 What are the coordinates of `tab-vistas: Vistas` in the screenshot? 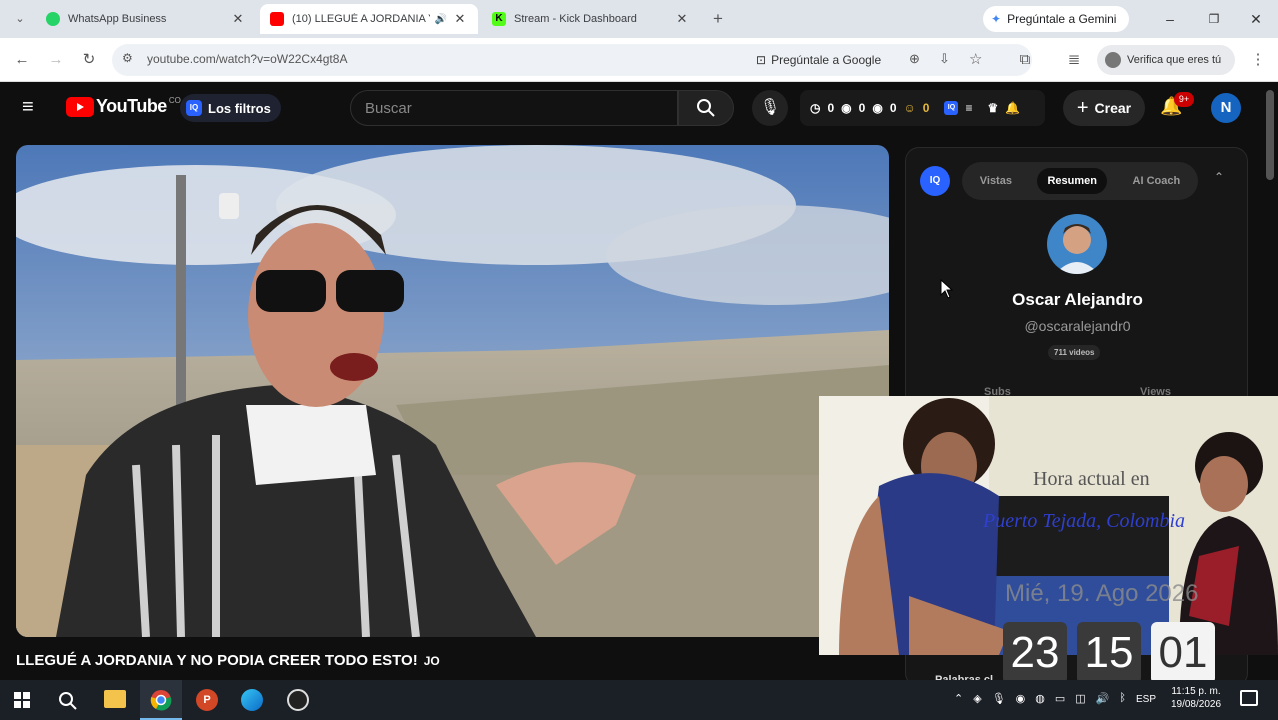 It's located at (996, 181).